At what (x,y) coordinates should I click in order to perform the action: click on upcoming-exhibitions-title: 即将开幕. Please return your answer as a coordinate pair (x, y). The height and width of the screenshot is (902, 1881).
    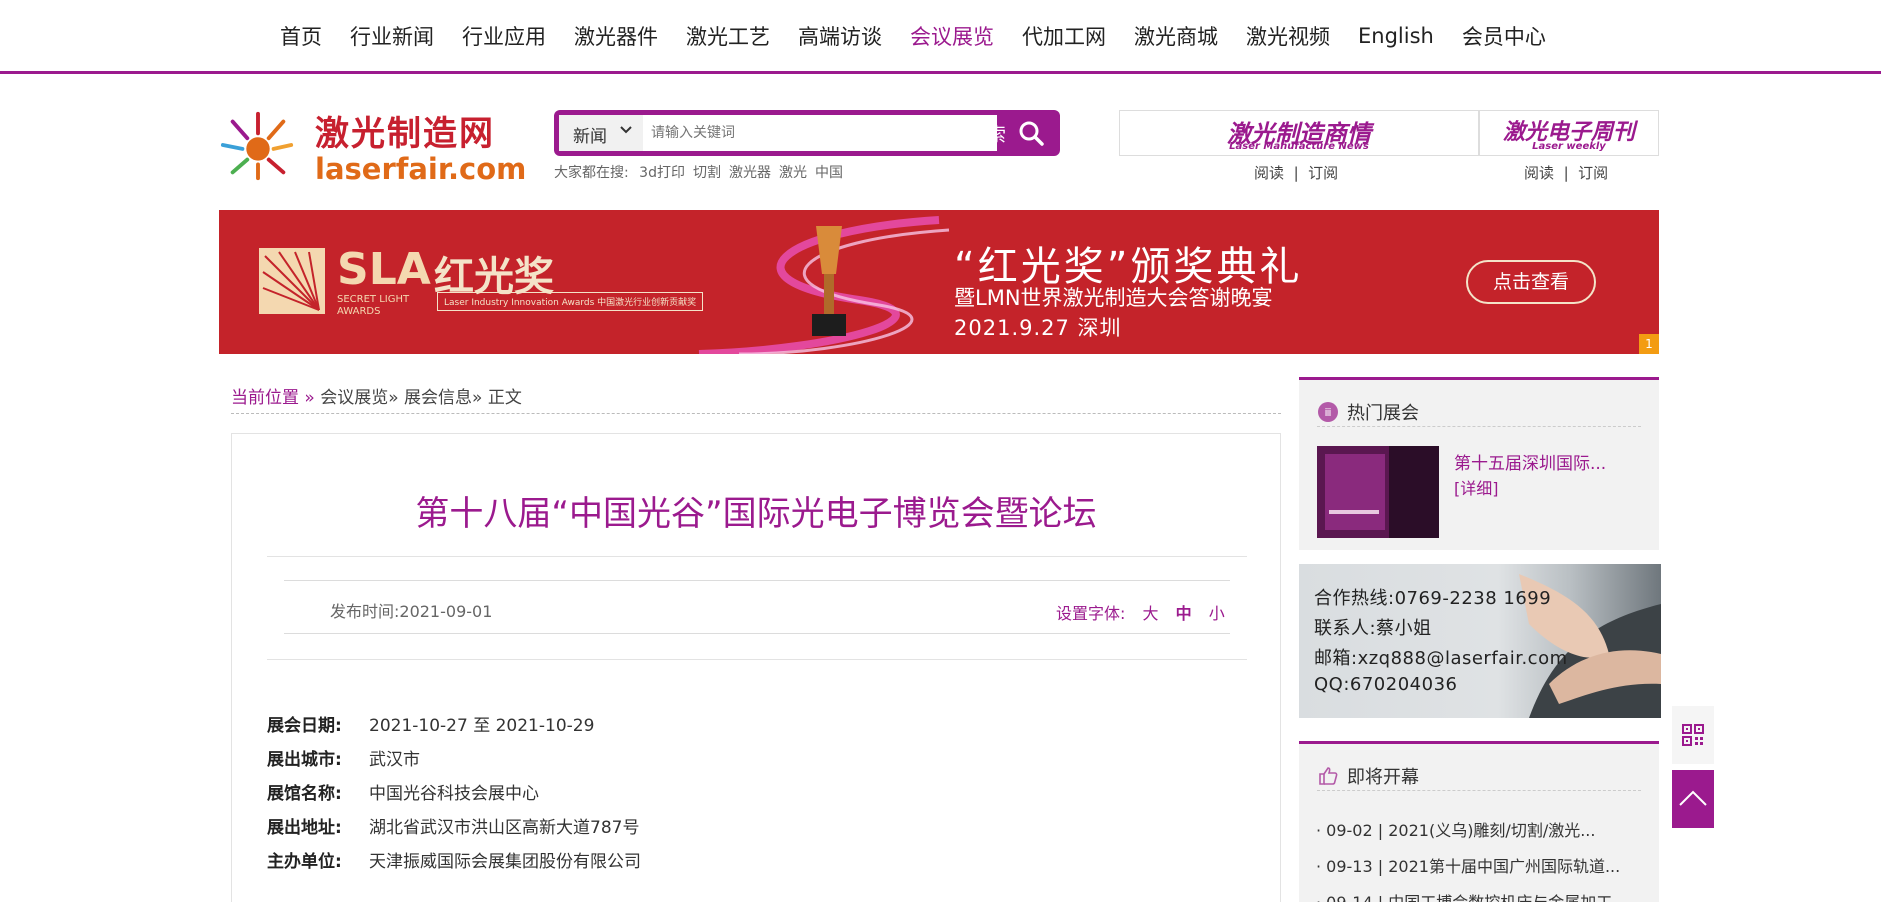
    Looking at the image, I should click on (1383, 777).